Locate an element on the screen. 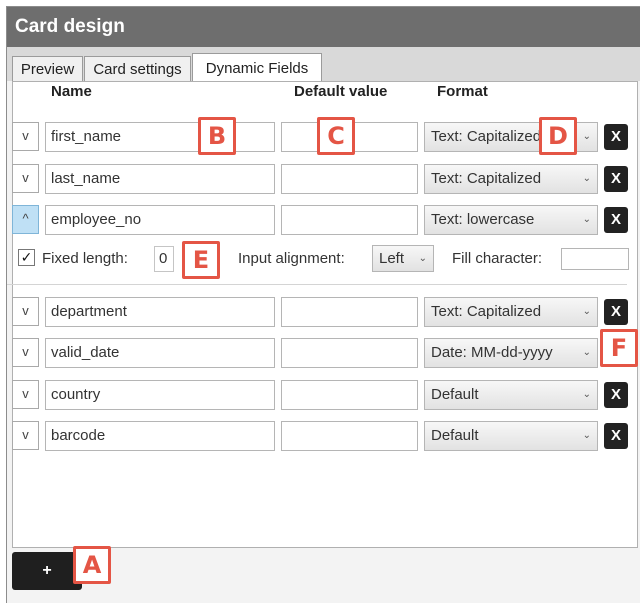 This screenshot has width=640, height=603. callout-a: A is located at coordinates (92, 565).